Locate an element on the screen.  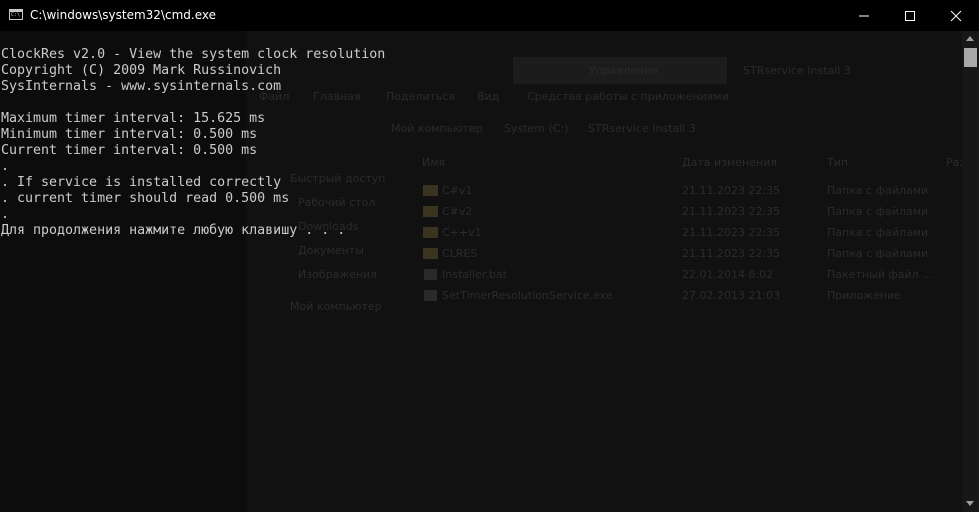
scroll-up-button is located at coordinates (970, 39).